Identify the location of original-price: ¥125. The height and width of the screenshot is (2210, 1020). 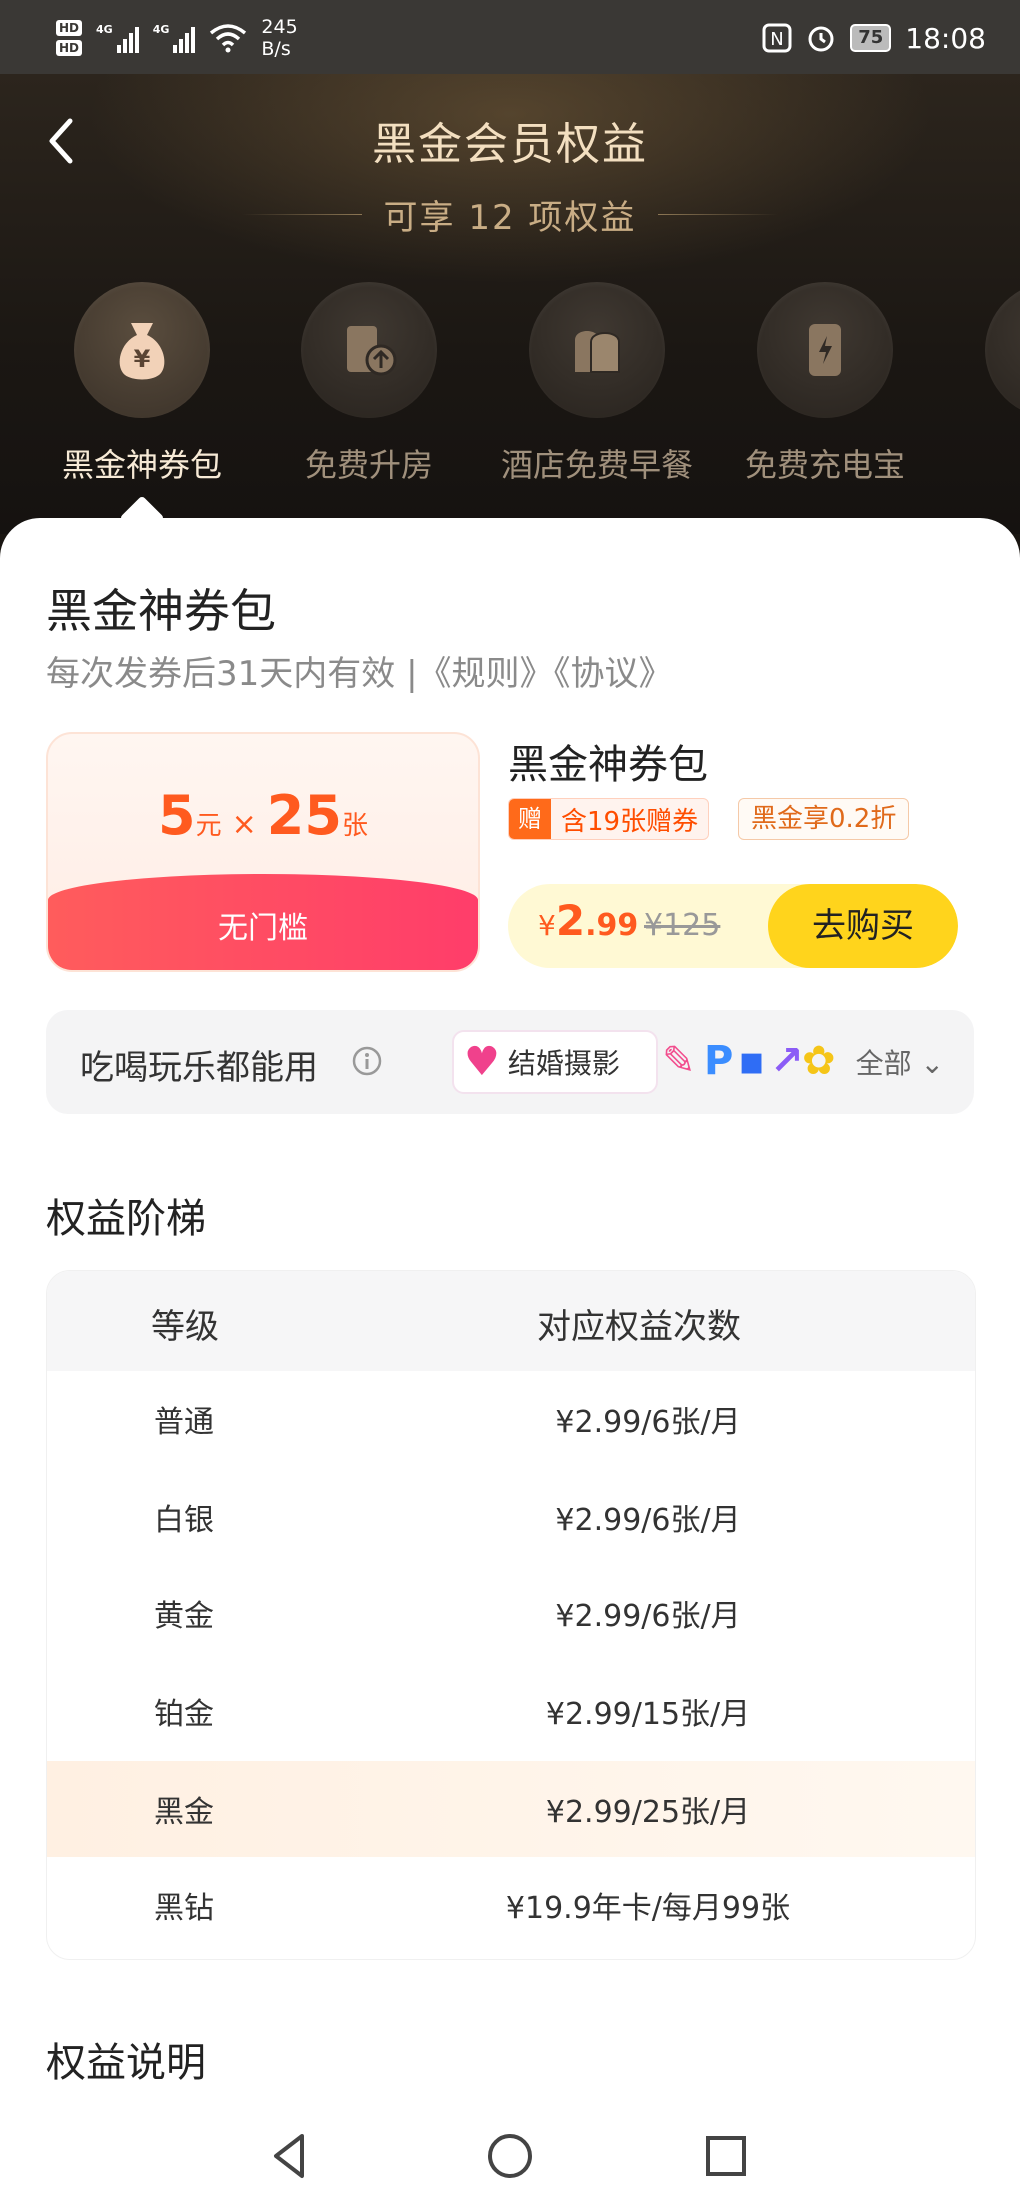
(682, 925).